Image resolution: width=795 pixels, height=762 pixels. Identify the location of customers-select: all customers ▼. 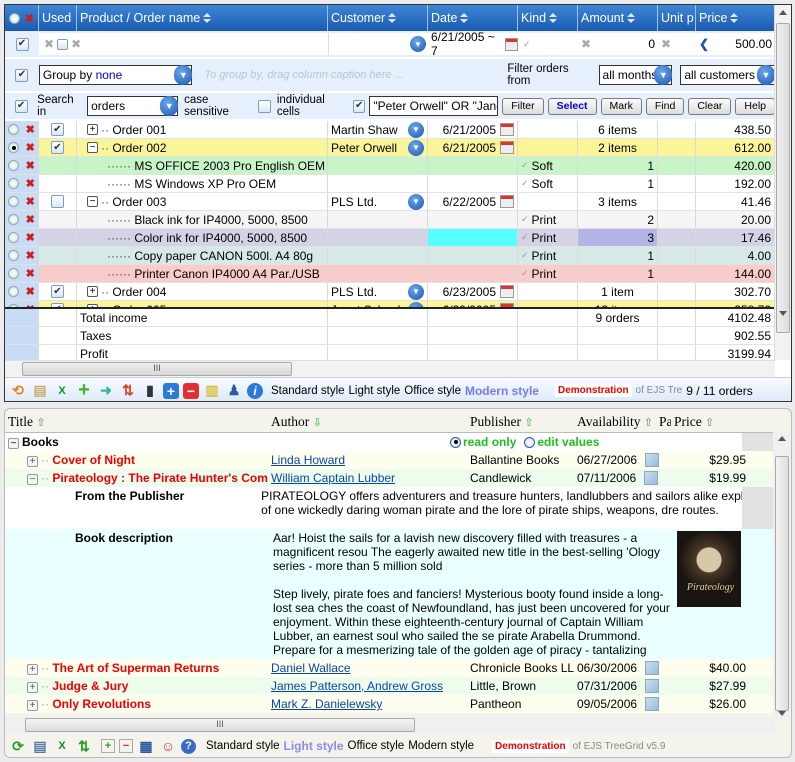
(727, 75).